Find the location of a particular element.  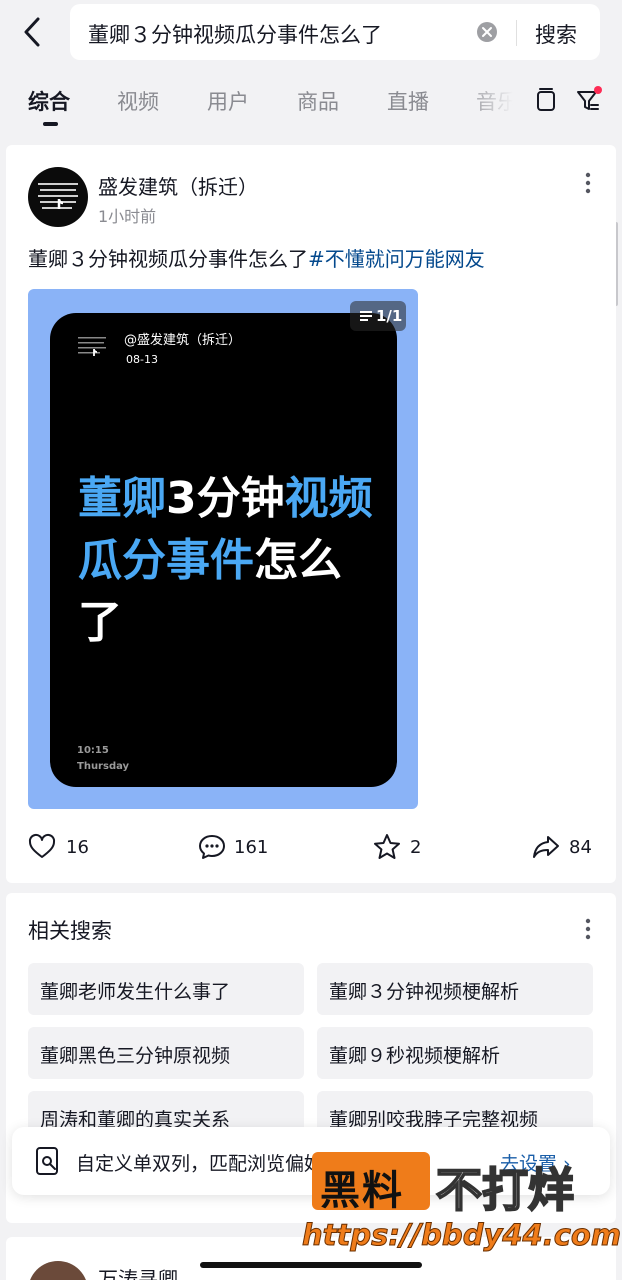

avatar-text-icon is located at coordinates (58, 196).